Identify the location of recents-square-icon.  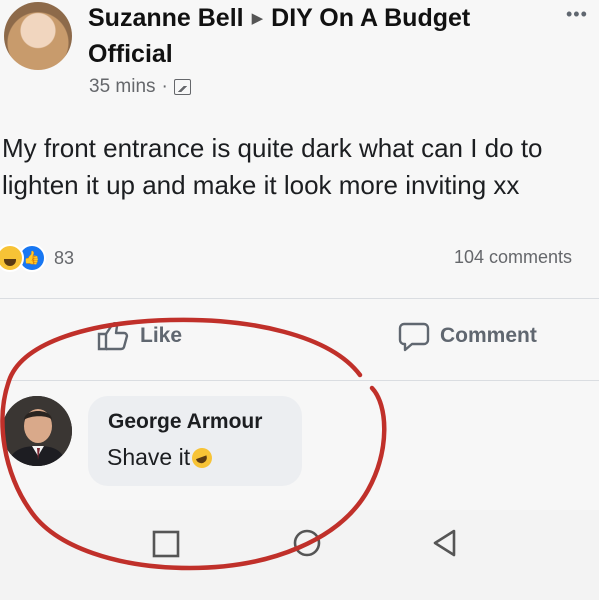
(166, 544).